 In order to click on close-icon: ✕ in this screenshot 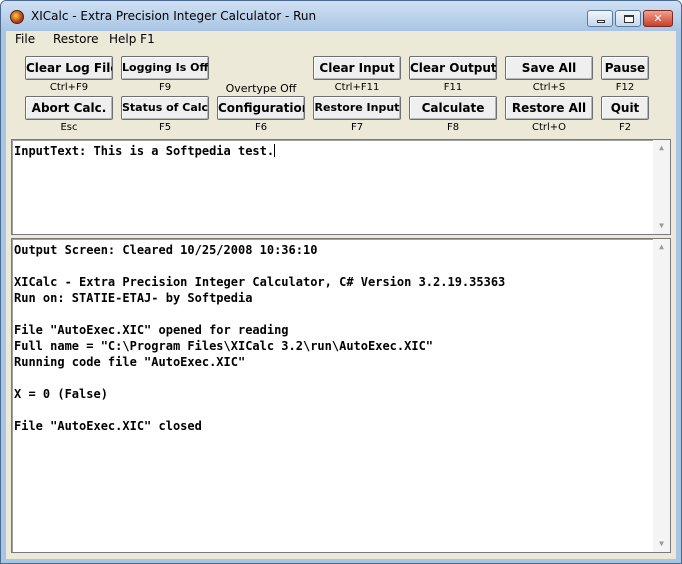, I will do `click(658, 18)`.